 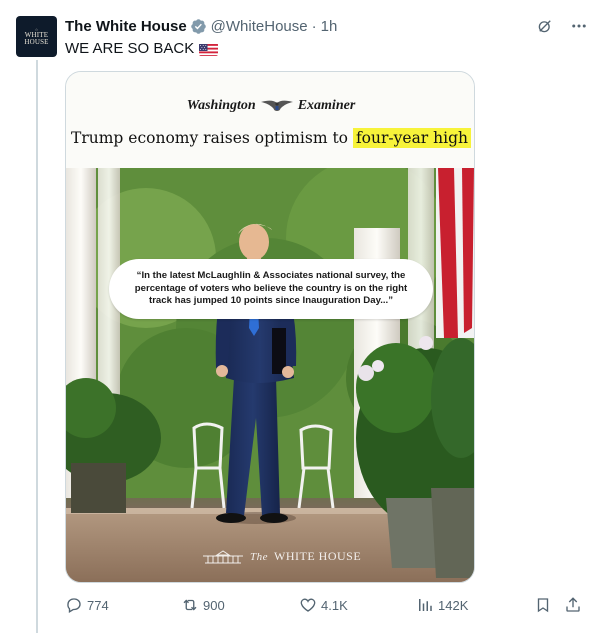 I want to click on avatar-text: WHITE HOUSE, so click(x=36, y=38).